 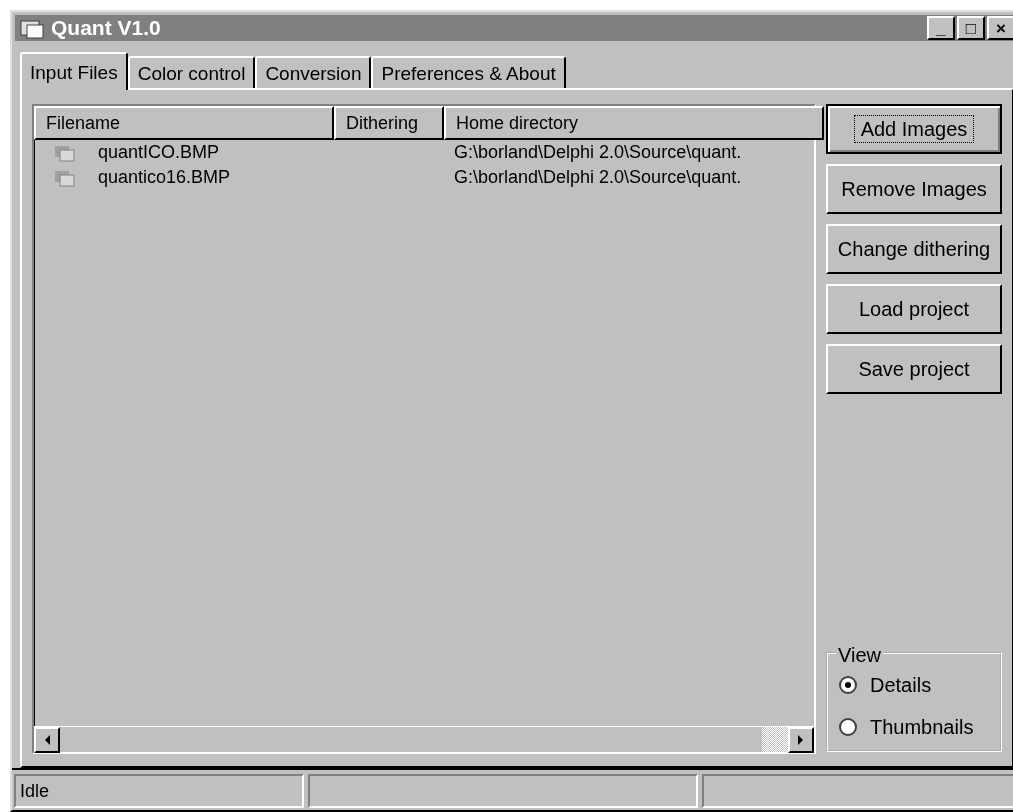 I want to click on table-cell-text: quantico16.BMP, so click(x=164, y=177).